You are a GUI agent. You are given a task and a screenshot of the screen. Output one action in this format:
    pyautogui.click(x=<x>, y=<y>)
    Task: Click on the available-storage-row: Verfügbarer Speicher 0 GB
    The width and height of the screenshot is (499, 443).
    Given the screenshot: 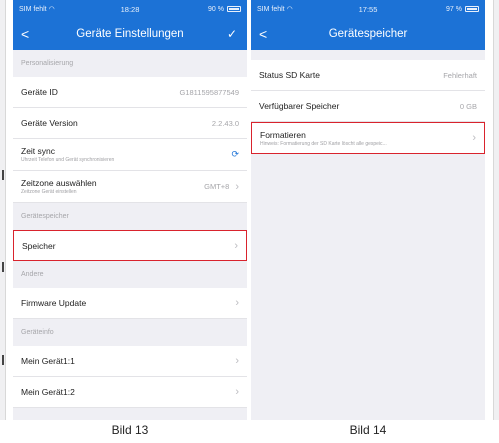 What is the action you would take?
    pyautogui.click(x=368, y=106)
    